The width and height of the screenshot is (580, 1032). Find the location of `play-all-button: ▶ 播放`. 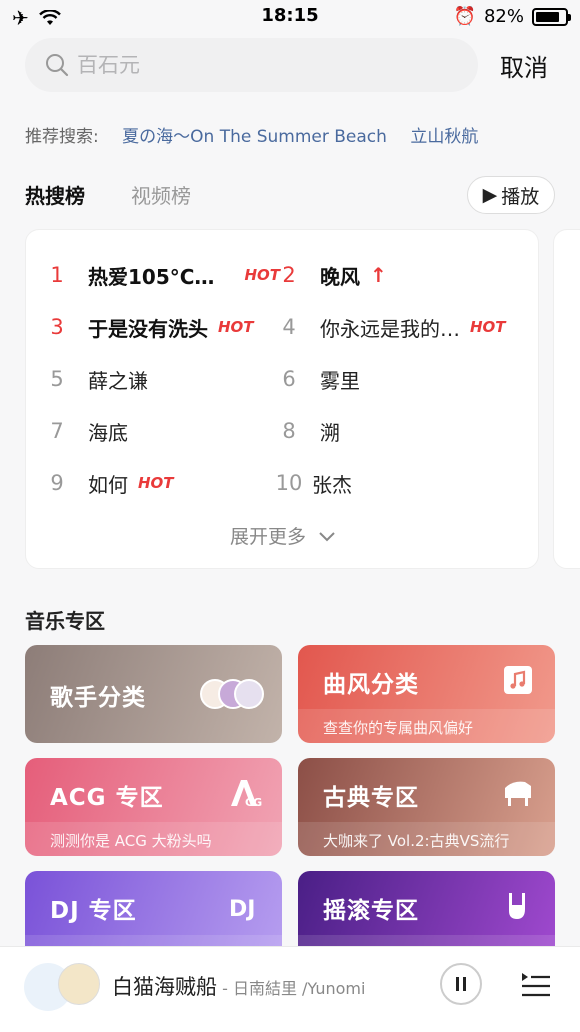

play-all-button: ▶ 播放 is located at coordinates (511, 195).